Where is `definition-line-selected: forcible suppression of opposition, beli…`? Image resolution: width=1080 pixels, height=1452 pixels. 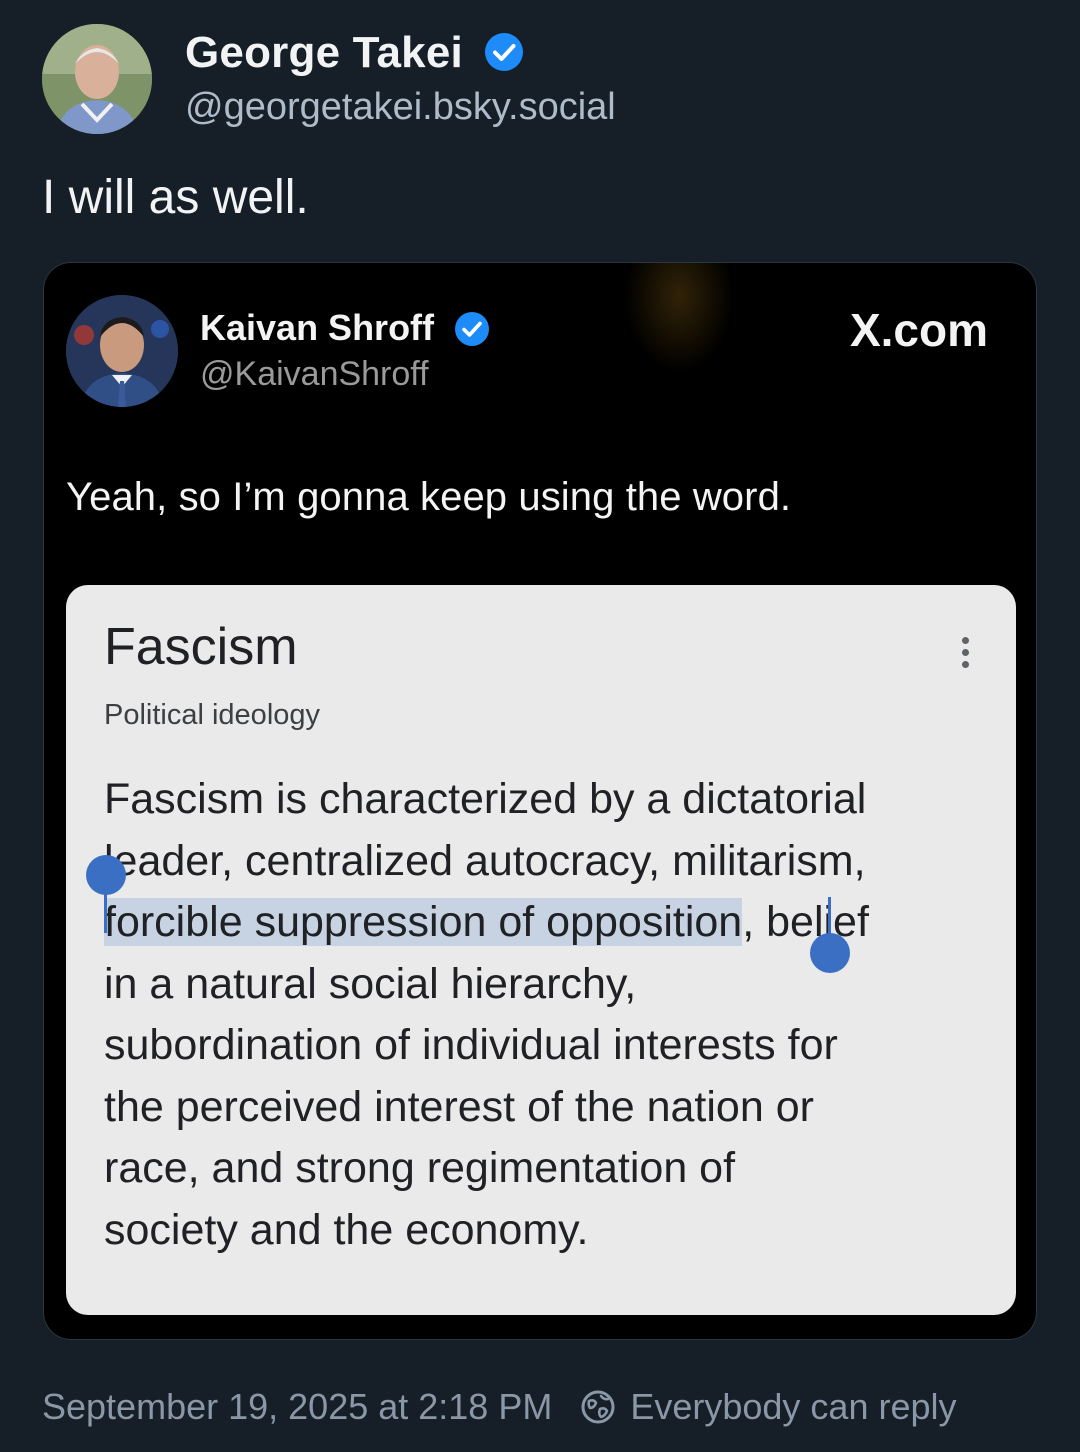
definition-line-selected: forcible suppression of opposition, beli… is located at coordinates (486, 922).